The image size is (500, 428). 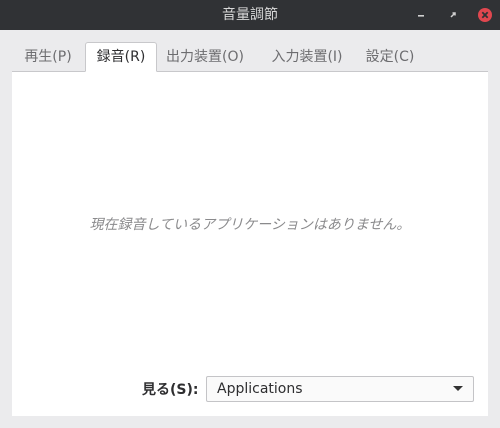 What do you see at coordinates (250, 15) in the screenshot?
I see `titlebar: 音量調節` at bounding box center [250, 15].